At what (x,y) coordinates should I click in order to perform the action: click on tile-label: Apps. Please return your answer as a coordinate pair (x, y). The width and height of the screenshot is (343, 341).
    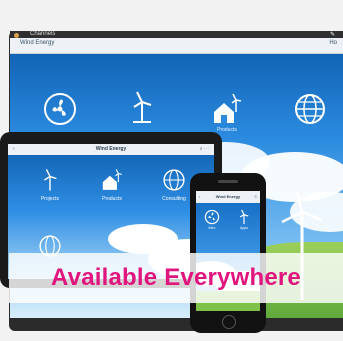
    Looking at the image, I should click on (244, 228).